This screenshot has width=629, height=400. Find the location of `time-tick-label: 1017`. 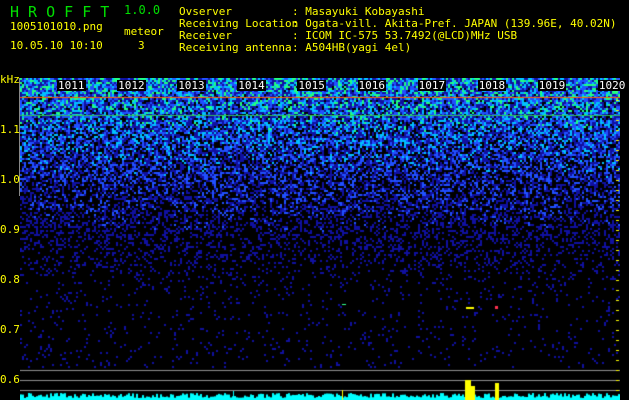

time-tick-label: 1017 is located at coordinates (432, 85).